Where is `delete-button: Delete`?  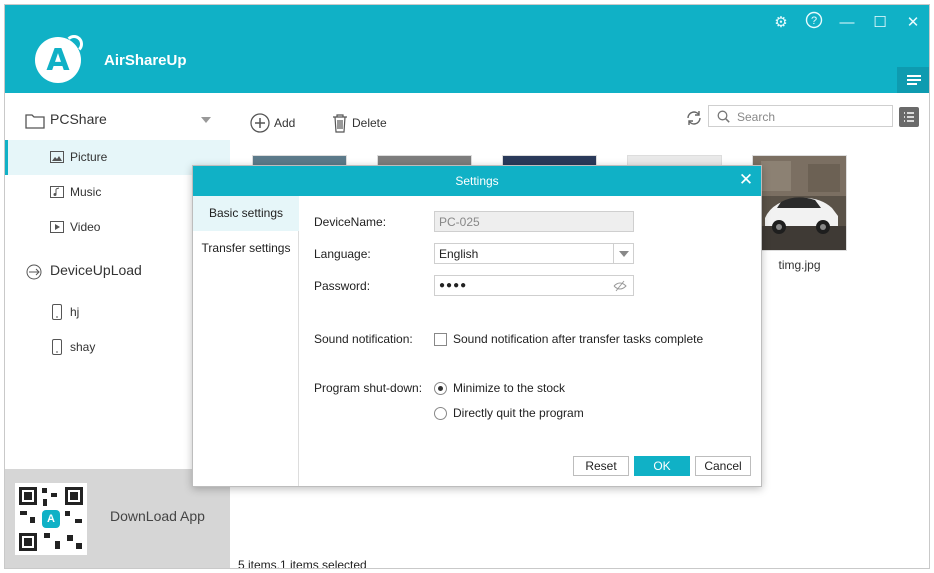
delete-button: Delete is located at coordinates (360, 123).